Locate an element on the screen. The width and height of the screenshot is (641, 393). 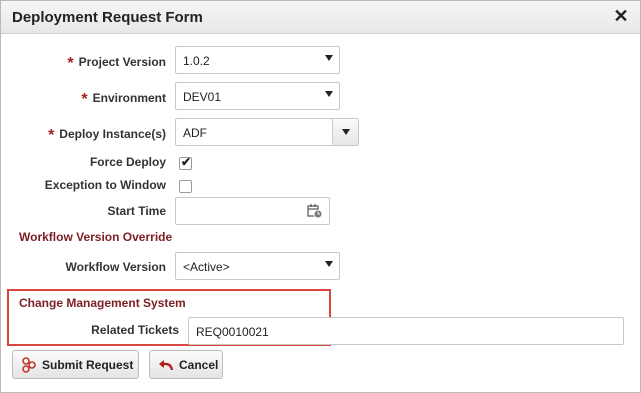
deploy-instance-select: ADF is located at coordinates (267, 132).